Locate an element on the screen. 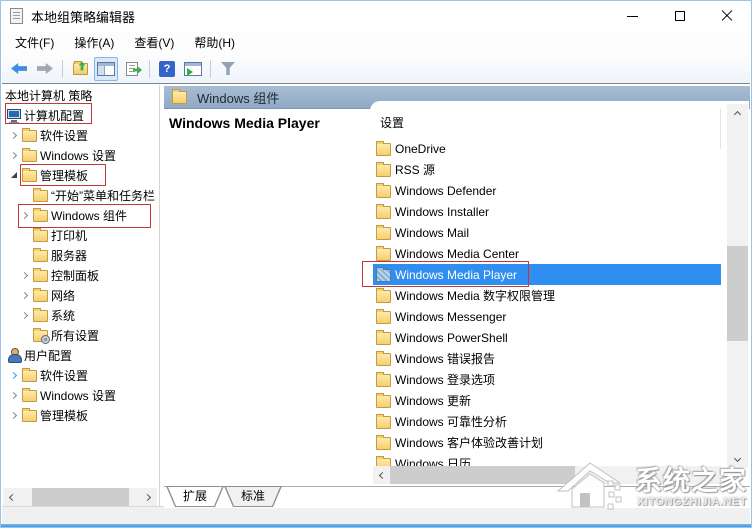  tree-item: 打印机 is located at coordinates (80, 235).